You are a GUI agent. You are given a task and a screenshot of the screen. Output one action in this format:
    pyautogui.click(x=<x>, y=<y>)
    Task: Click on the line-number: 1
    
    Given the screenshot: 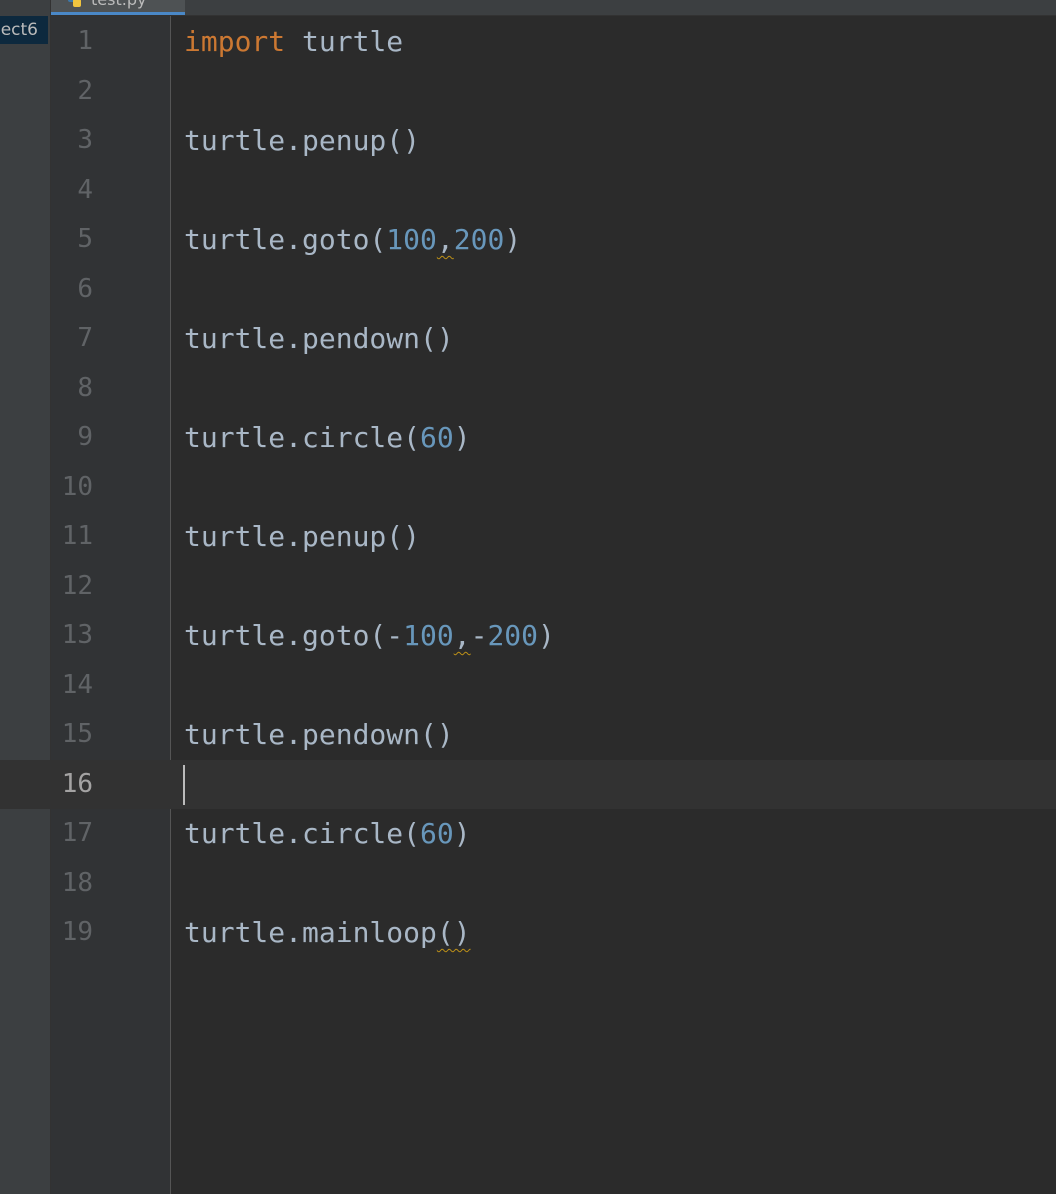 What is the action you would take?
    pyautogui.click(x=85, y=41)
    